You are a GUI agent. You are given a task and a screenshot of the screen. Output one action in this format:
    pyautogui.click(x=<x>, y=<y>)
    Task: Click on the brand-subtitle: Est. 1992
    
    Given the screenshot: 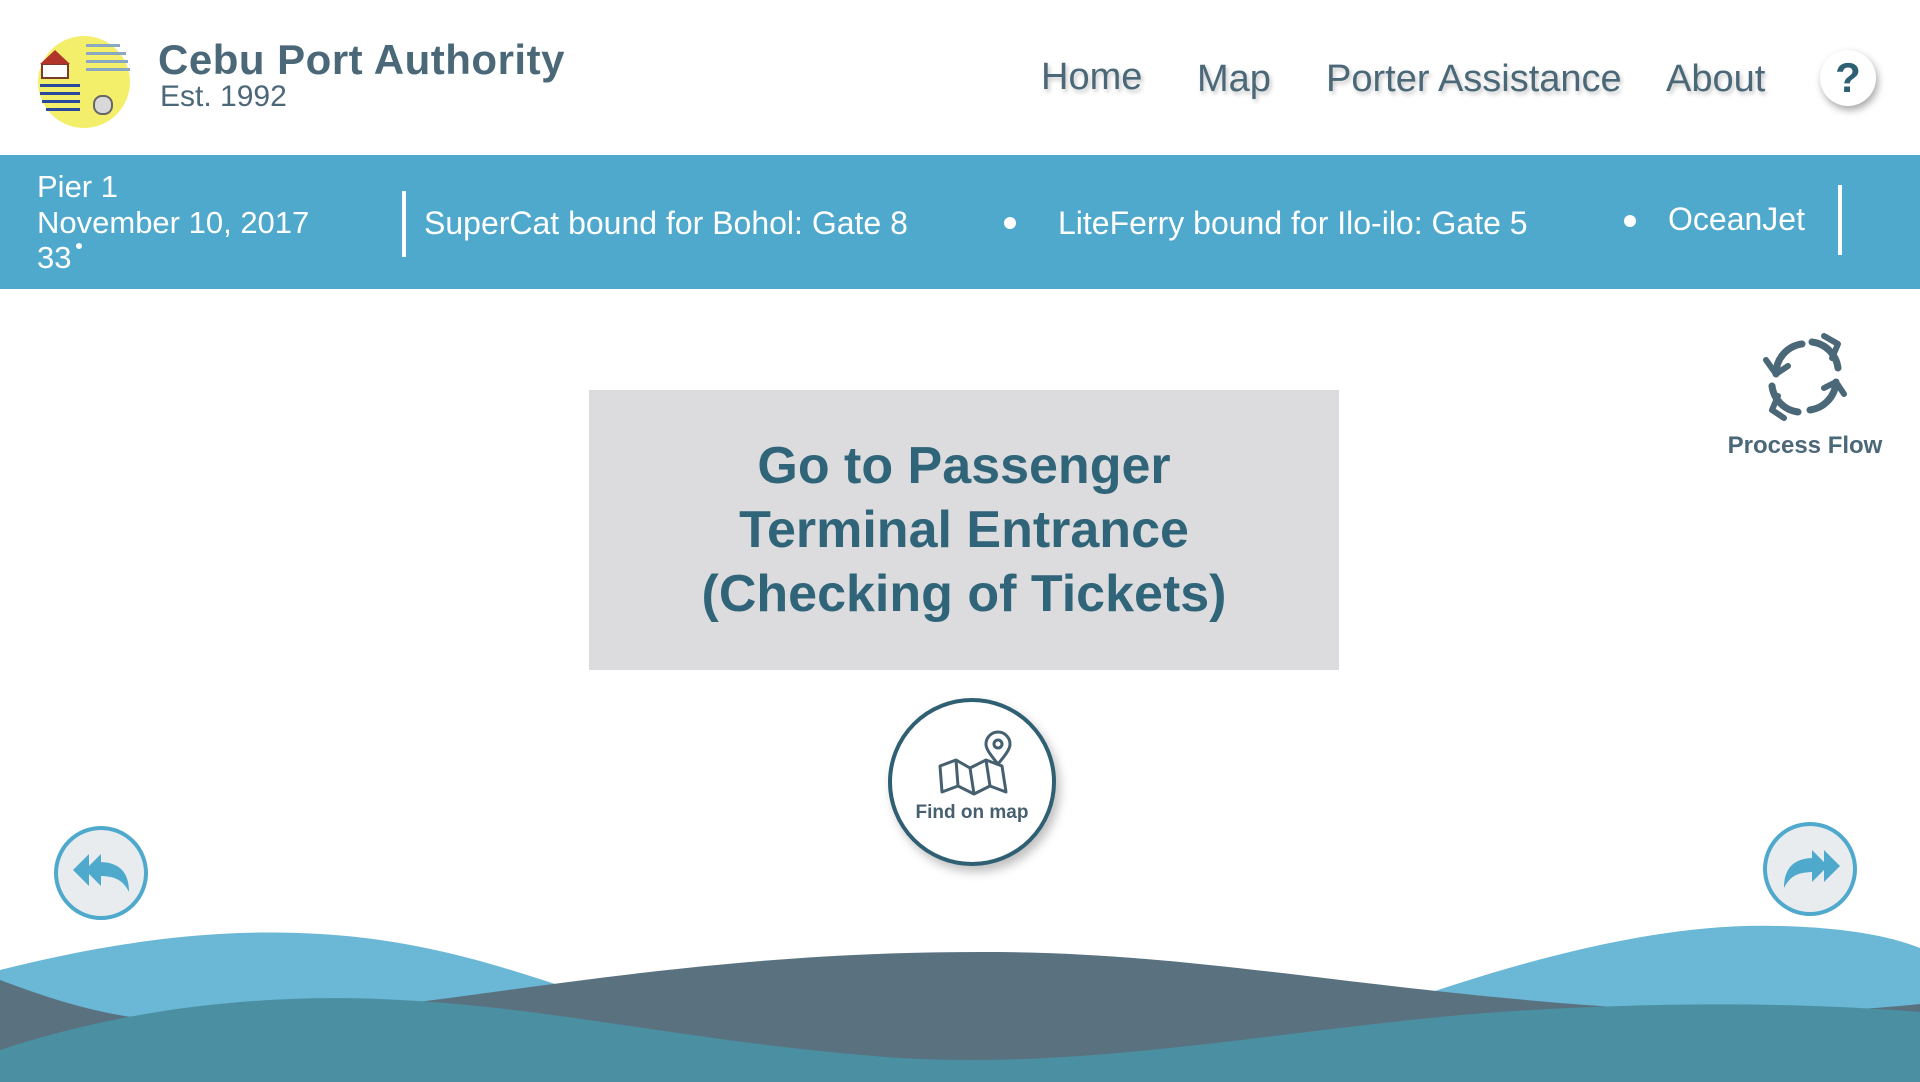 What is the action you would take?
    pyautogui.click(x=223, y=96)
    